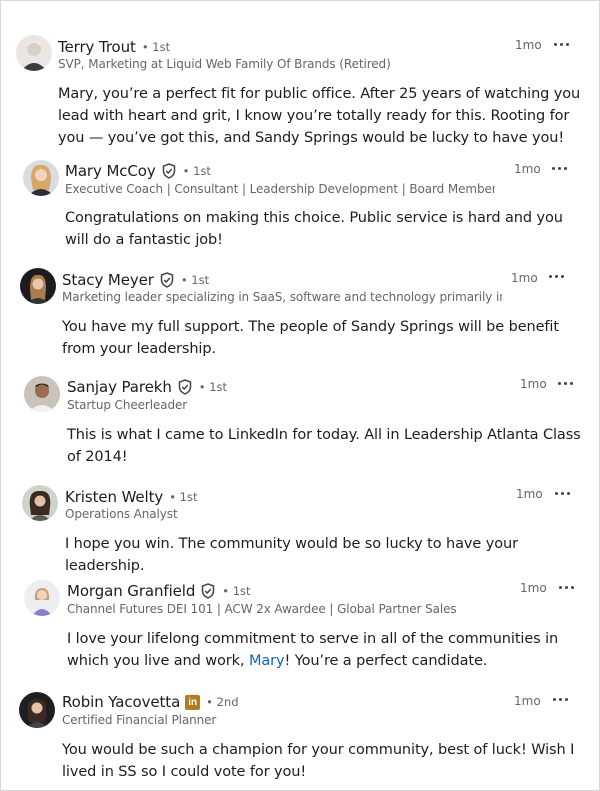  I want to click on commenter-headline: Certified Financial Planner, so click(139, 720).